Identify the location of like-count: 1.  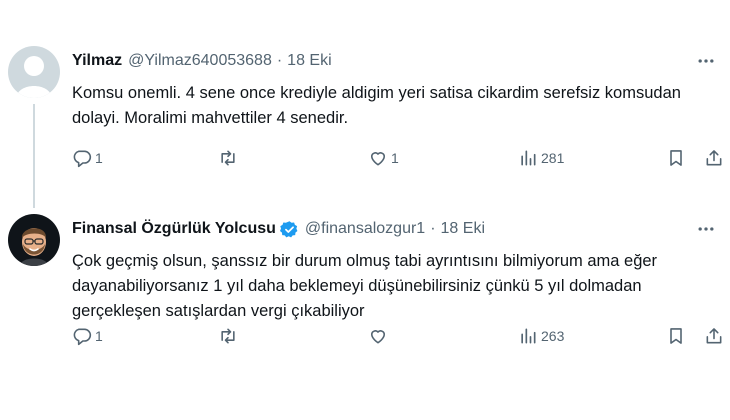
(395, 158).